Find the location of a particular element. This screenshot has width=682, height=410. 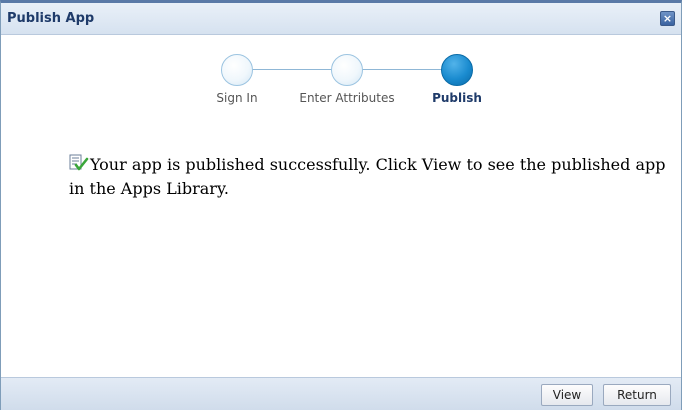

step-label-sign-in: Sign In is located at coordinates (237, 98).